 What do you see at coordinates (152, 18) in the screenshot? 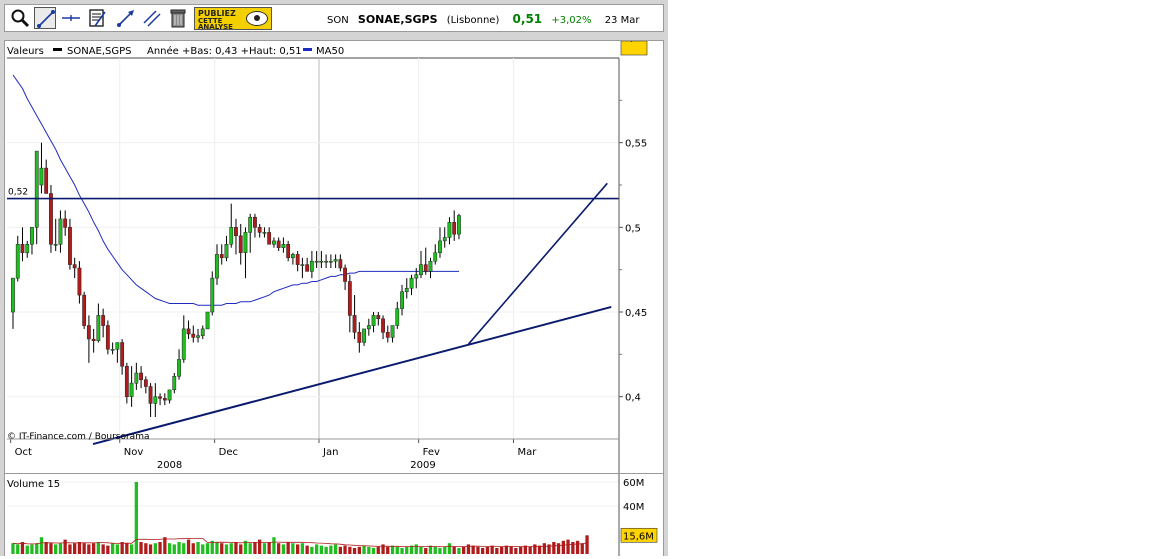
I see `parallel-lines-tool-button` at bounding box center [152, 18].